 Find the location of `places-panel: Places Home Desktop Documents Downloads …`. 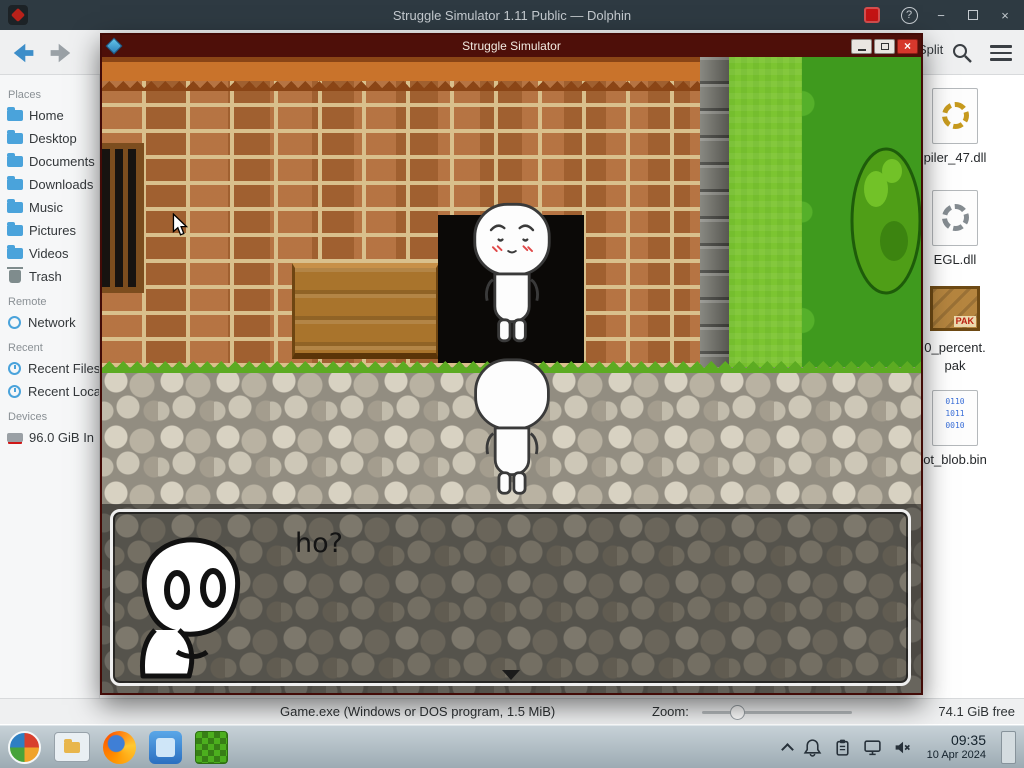

places-panel: Places Home Desktop Documents Downloads … is located at coordinates (50, 386).